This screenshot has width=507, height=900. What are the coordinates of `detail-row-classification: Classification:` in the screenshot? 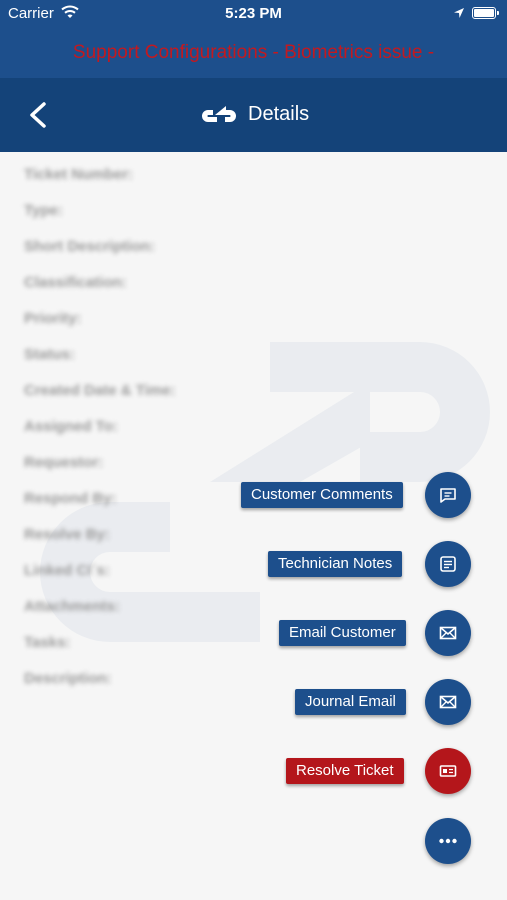 It's located at (254, 285).